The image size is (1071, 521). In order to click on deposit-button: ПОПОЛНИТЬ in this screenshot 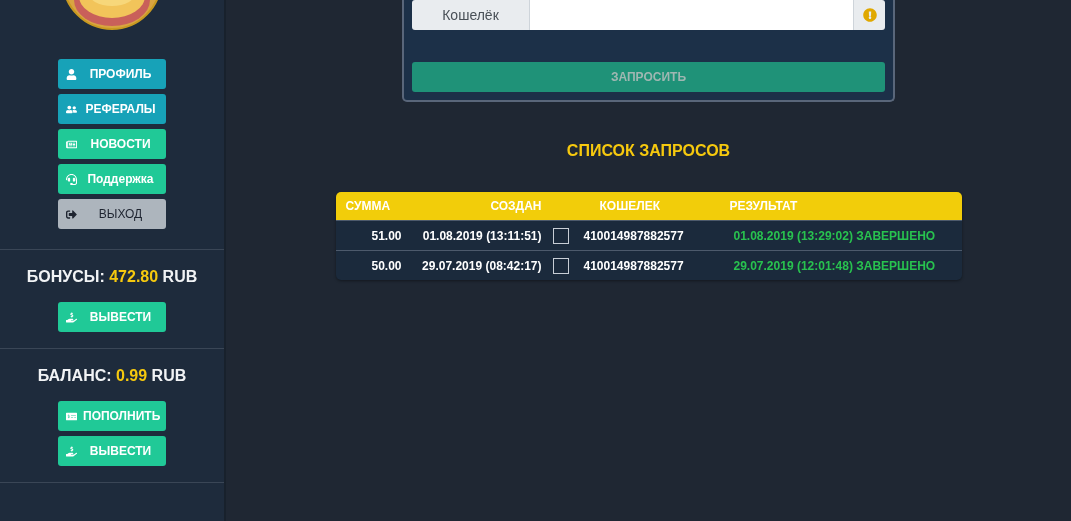, I will do `click(112, 416)`.